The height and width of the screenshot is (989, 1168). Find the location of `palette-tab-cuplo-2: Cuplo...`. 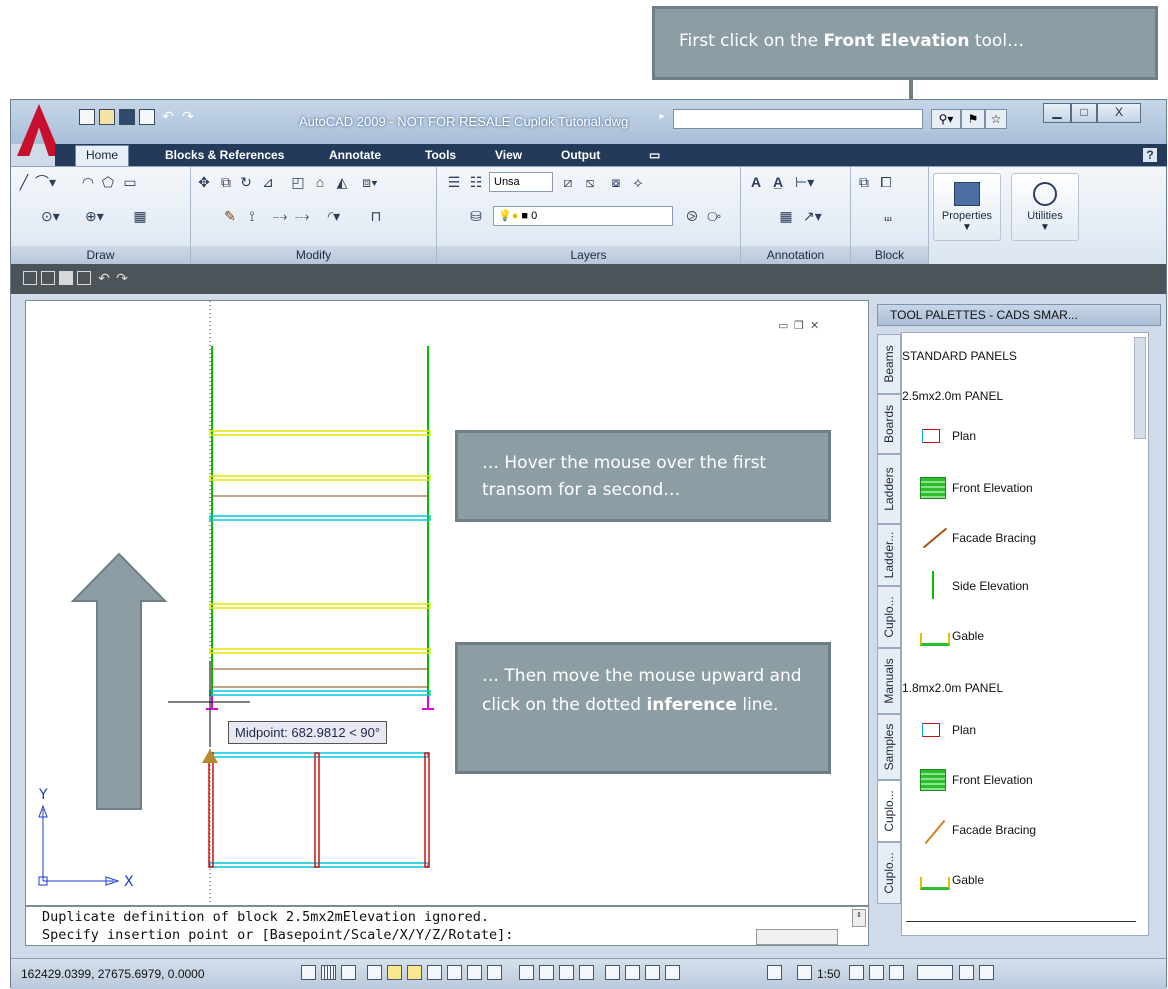

palette-tab-cuplo-2: Cuplo... is located at coordinates (889, 811).